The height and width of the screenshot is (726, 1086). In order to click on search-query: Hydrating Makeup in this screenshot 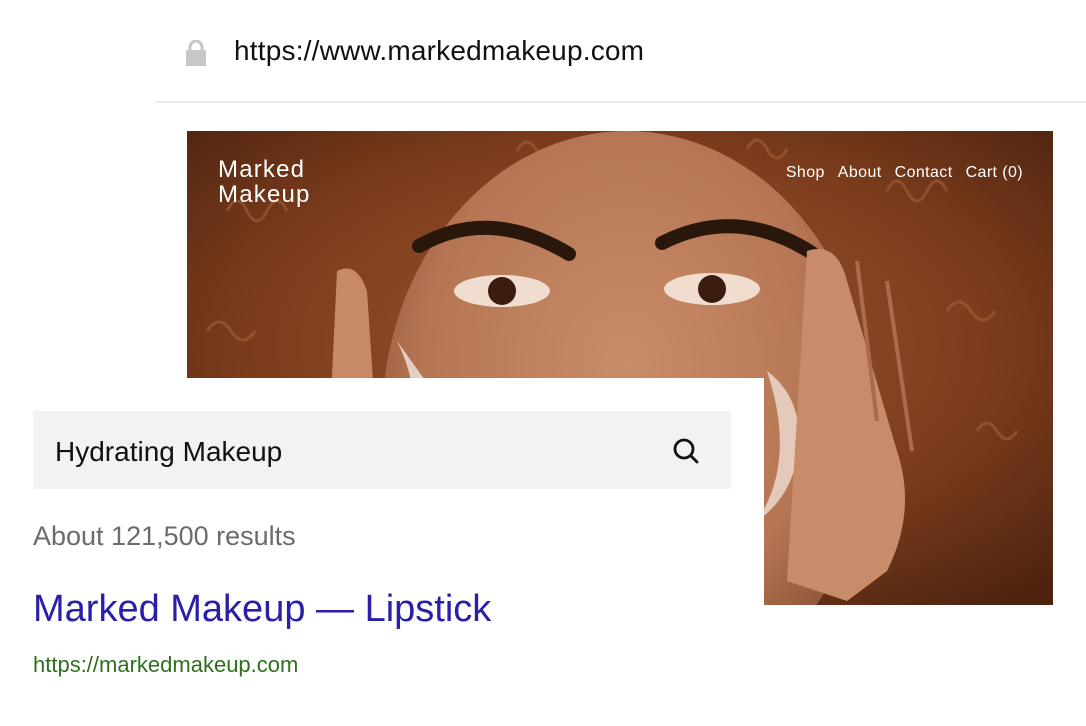, I will do `click(168, 452)`.